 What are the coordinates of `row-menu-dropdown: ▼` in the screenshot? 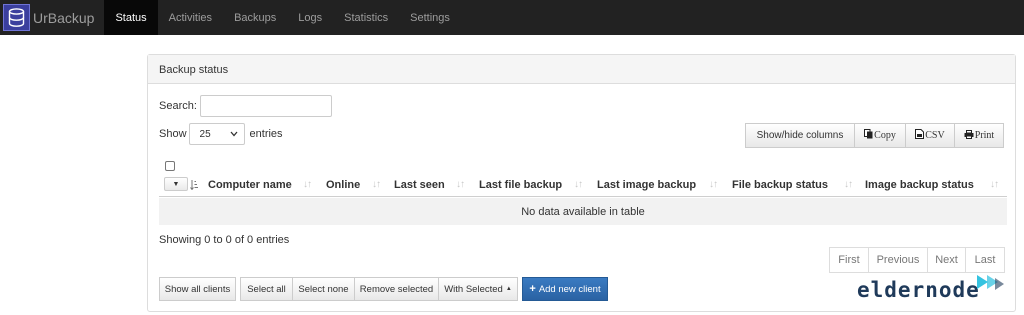 It's located at (176, 184).